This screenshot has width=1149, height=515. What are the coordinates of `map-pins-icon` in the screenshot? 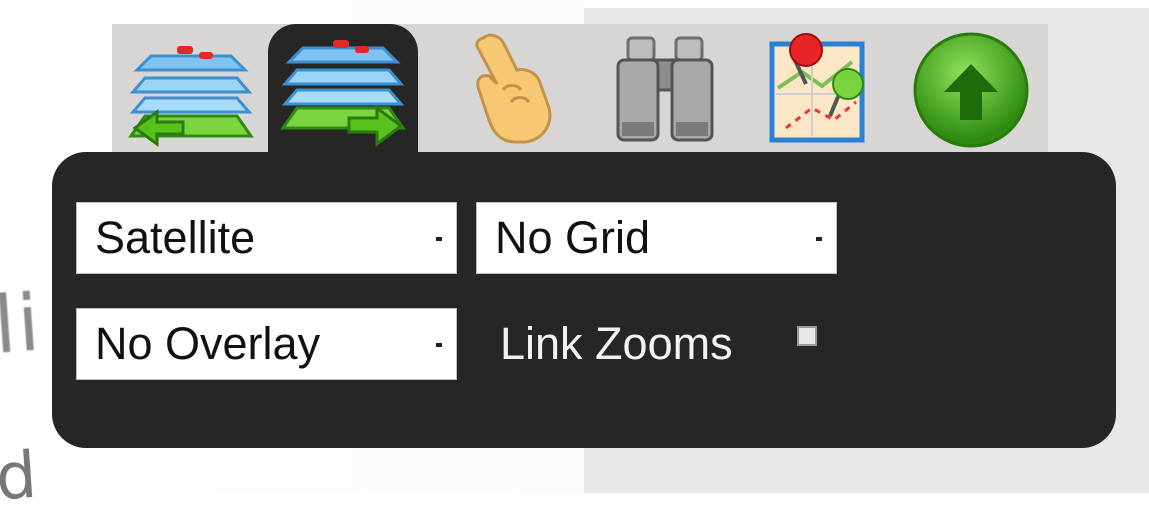 It's located at (817, 88).